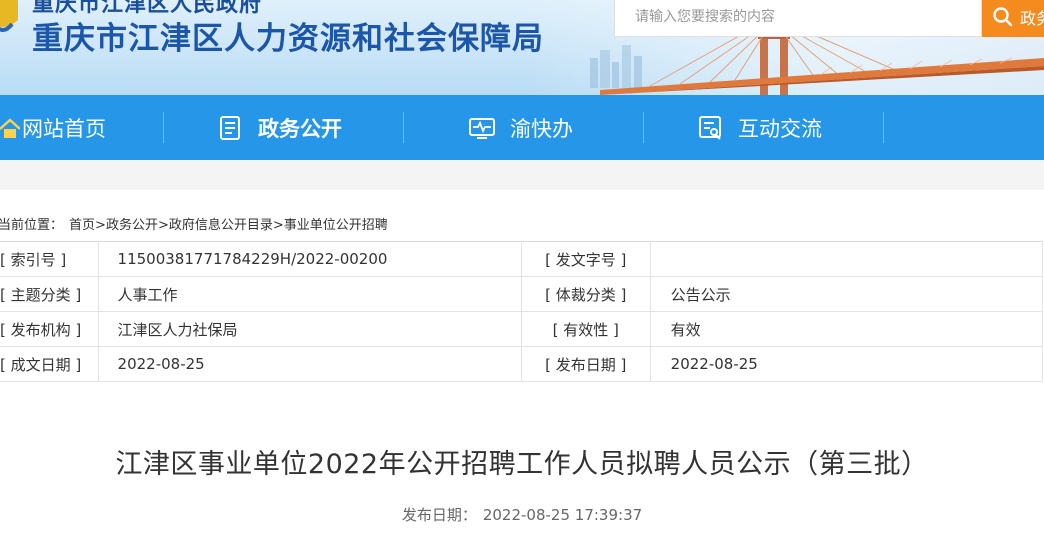 This screenshot has height=533, width=1044. I want to click on nav-item-government-affairs: 政务公开, so click(280, 127).